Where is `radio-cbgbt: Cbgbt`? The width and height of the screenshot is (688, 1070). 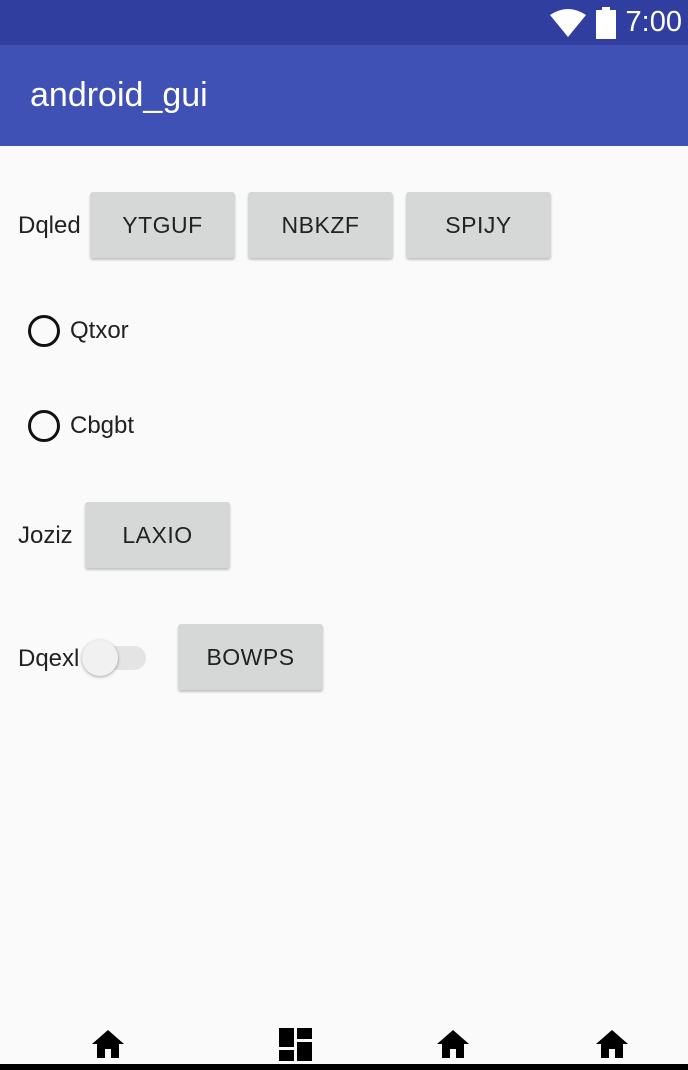
radio-cbgbt: Cbgbt is located at coordinates (81, 426).